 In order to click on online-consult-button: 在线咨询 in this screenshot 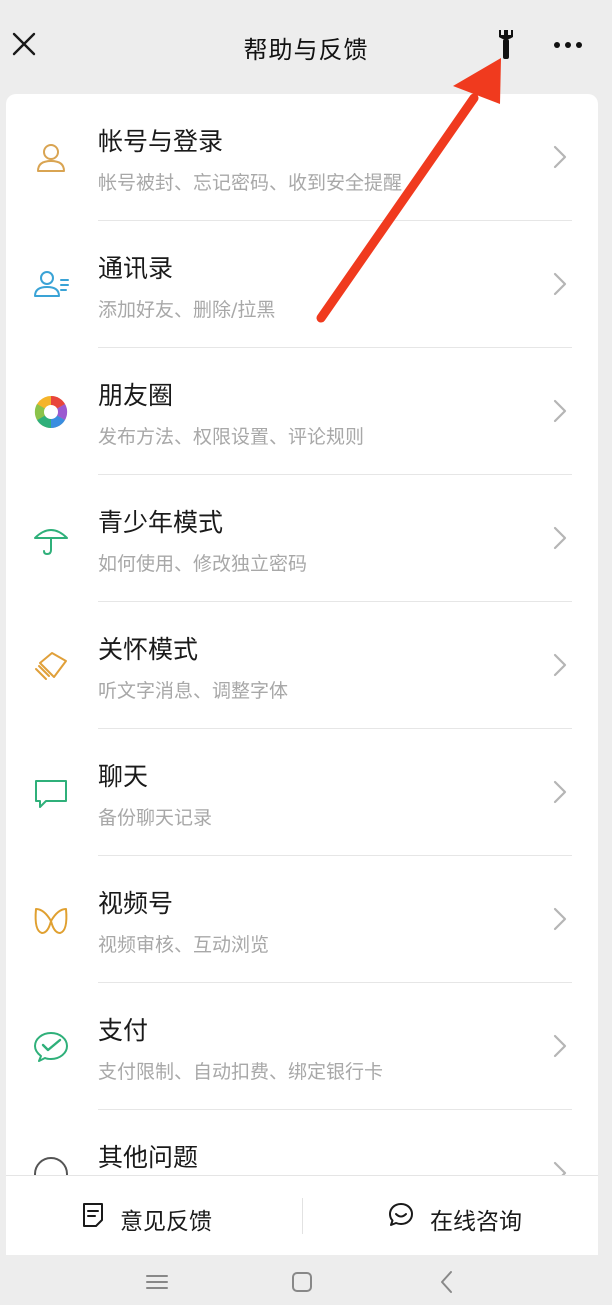, I will do `click(450, 1216)`.